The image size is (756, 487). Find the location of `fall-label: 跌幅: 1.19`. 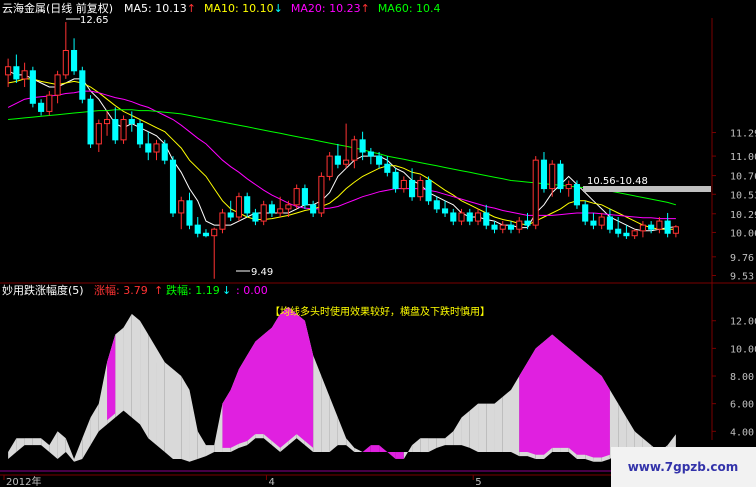

fall-label: 跌幅: 1.19 is located at coordinates (193, 290).